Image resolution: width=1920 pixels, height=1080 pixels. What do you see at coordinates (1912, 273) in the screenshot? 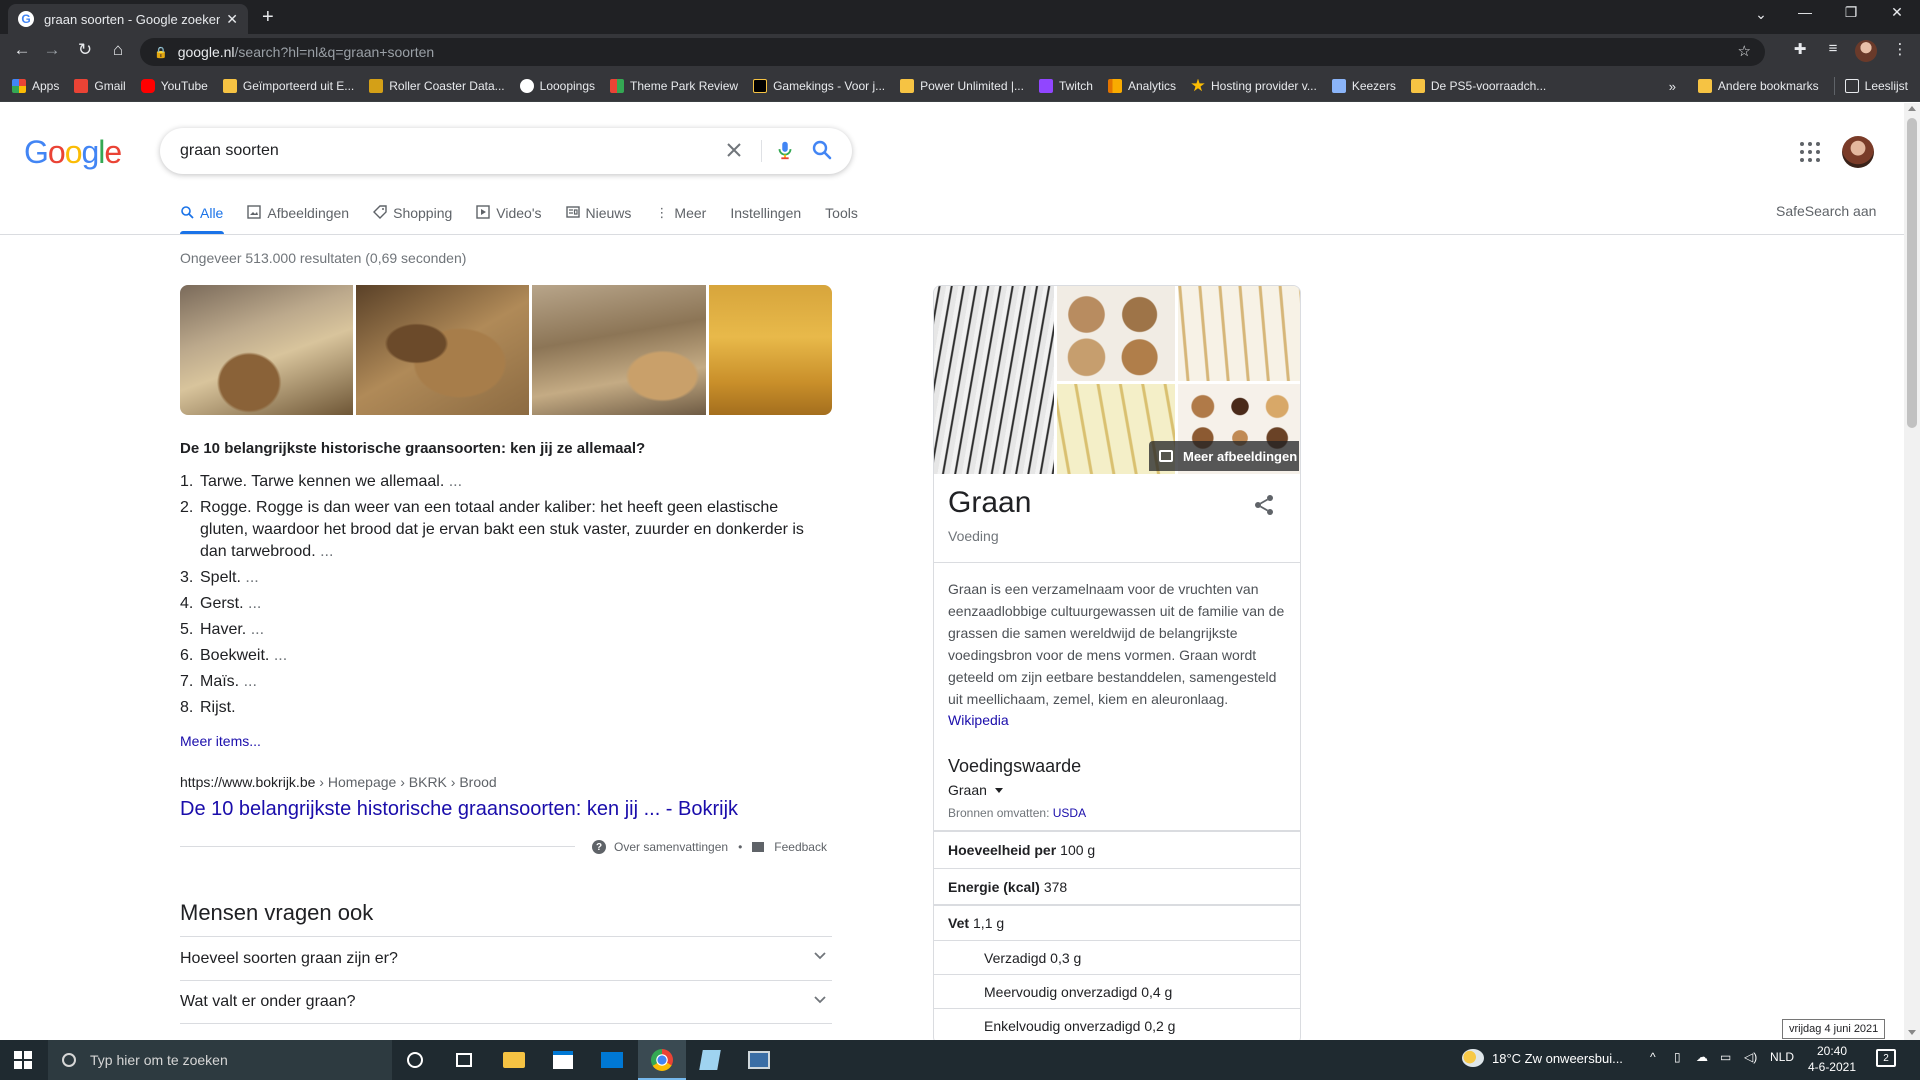
I see `scrollbar-thumb` at bounding box center [1912, 273].